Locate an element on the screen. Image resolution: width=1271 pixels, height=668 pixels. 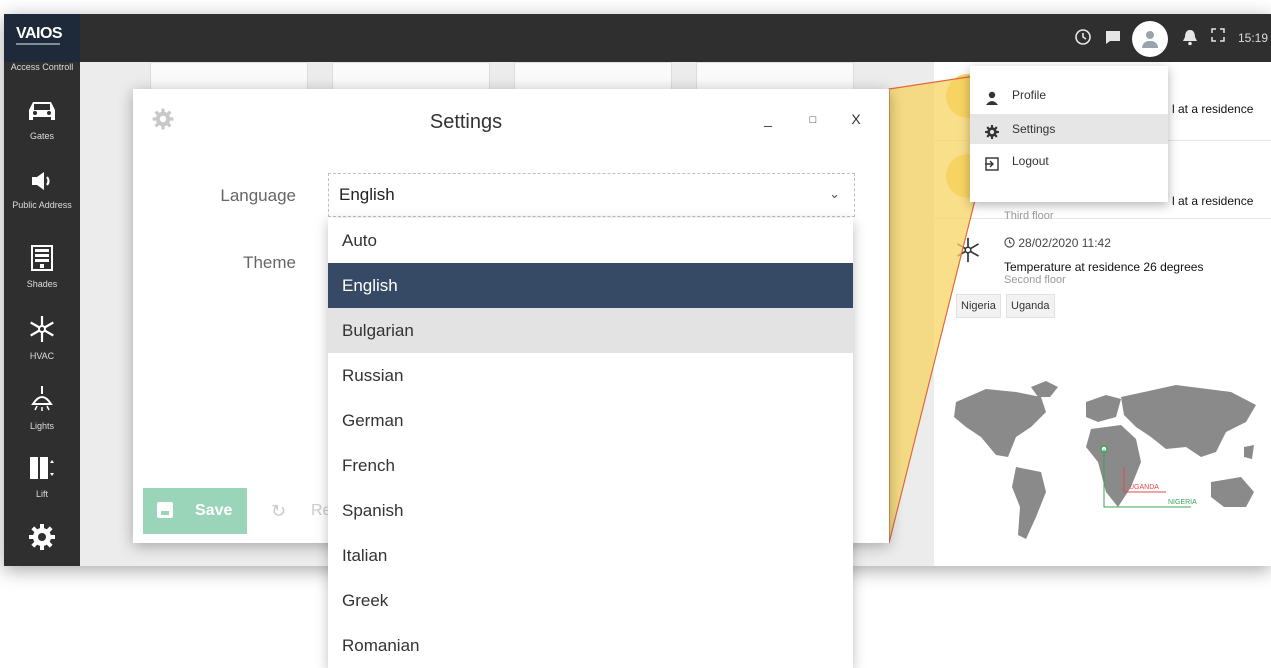
language-option: German is located at coordinates (590, 420).